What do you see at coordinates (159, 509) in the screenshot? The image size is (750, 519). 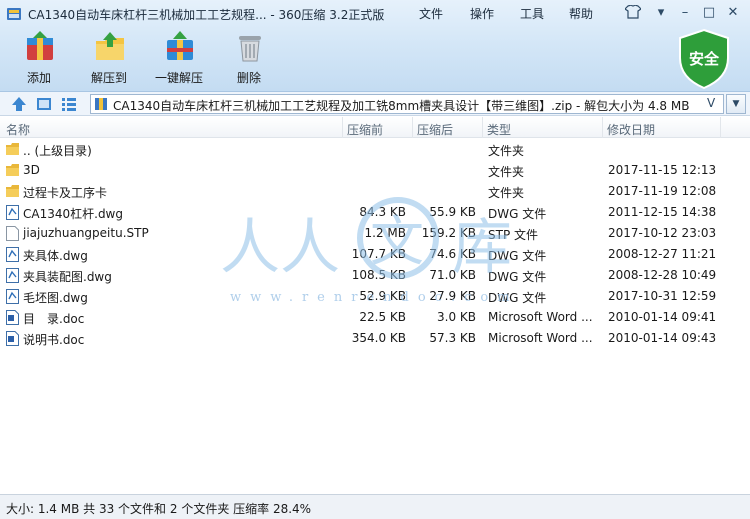 I see `status-text: 大小: 1.4 MB 共 33 个文件和 2 个文件夹 压缩率 28.4%` at bounding box center [159, 509].